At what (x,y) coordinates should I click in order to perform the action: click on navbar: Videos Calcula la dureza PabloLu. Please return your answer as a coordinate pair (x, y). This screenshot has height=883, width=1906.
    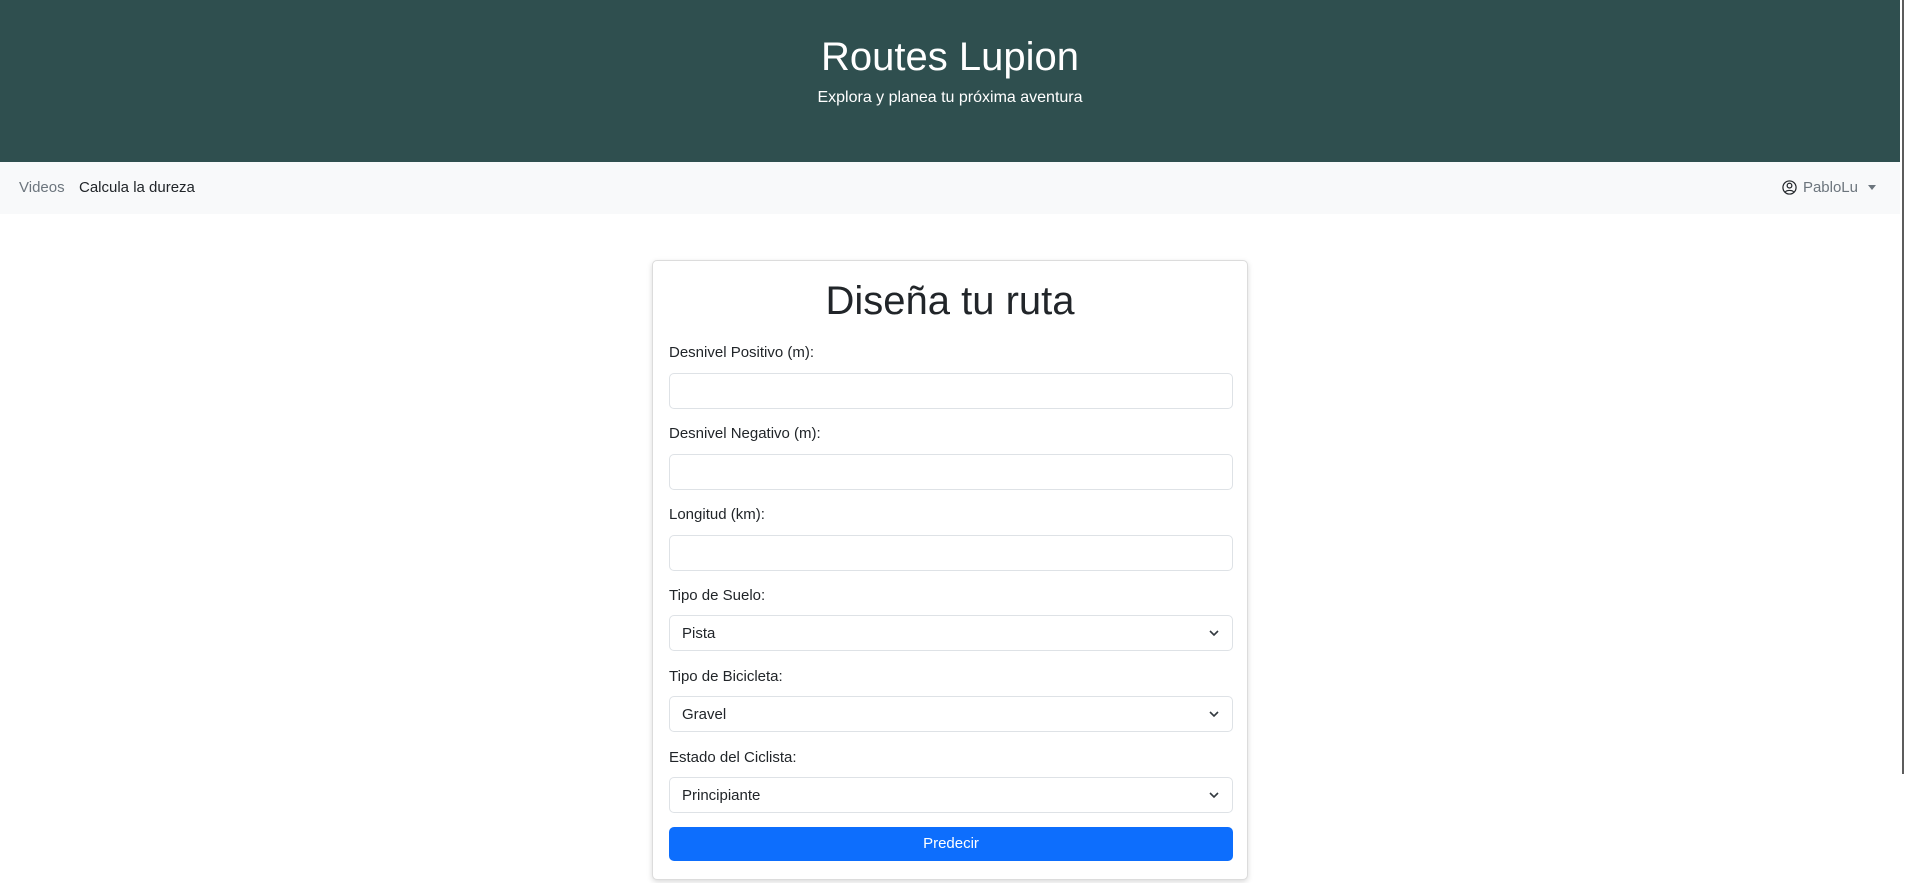
    Looking at the image, I should click on (950, 188).